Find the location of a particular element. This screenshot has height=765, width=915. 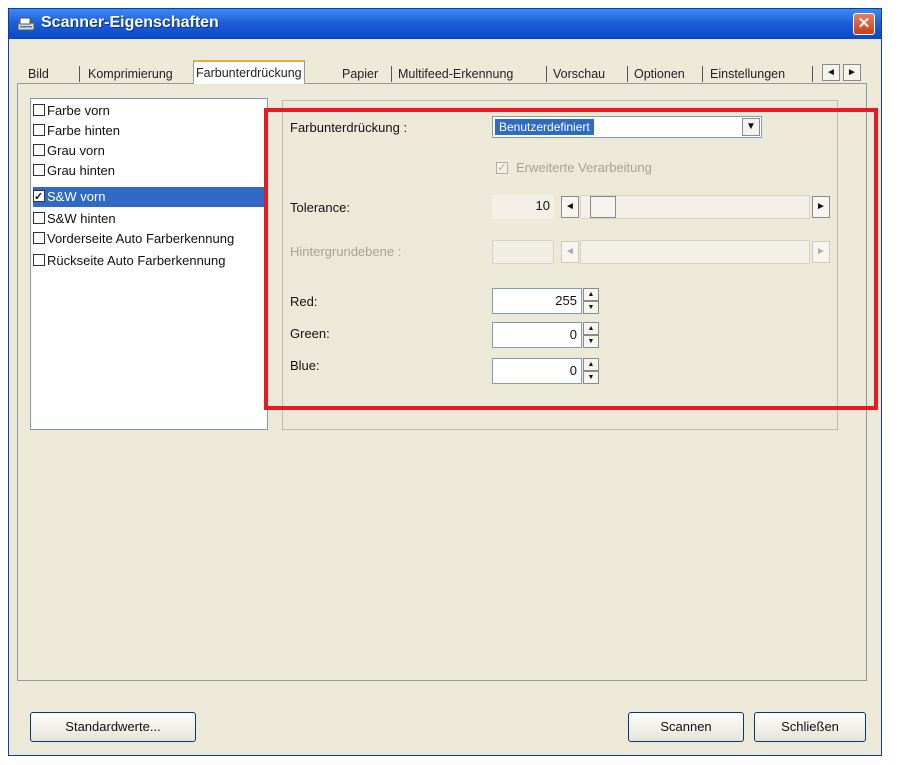

list-item: Vorderseite Auto Farberkennung is located at coordinates (149, 239).